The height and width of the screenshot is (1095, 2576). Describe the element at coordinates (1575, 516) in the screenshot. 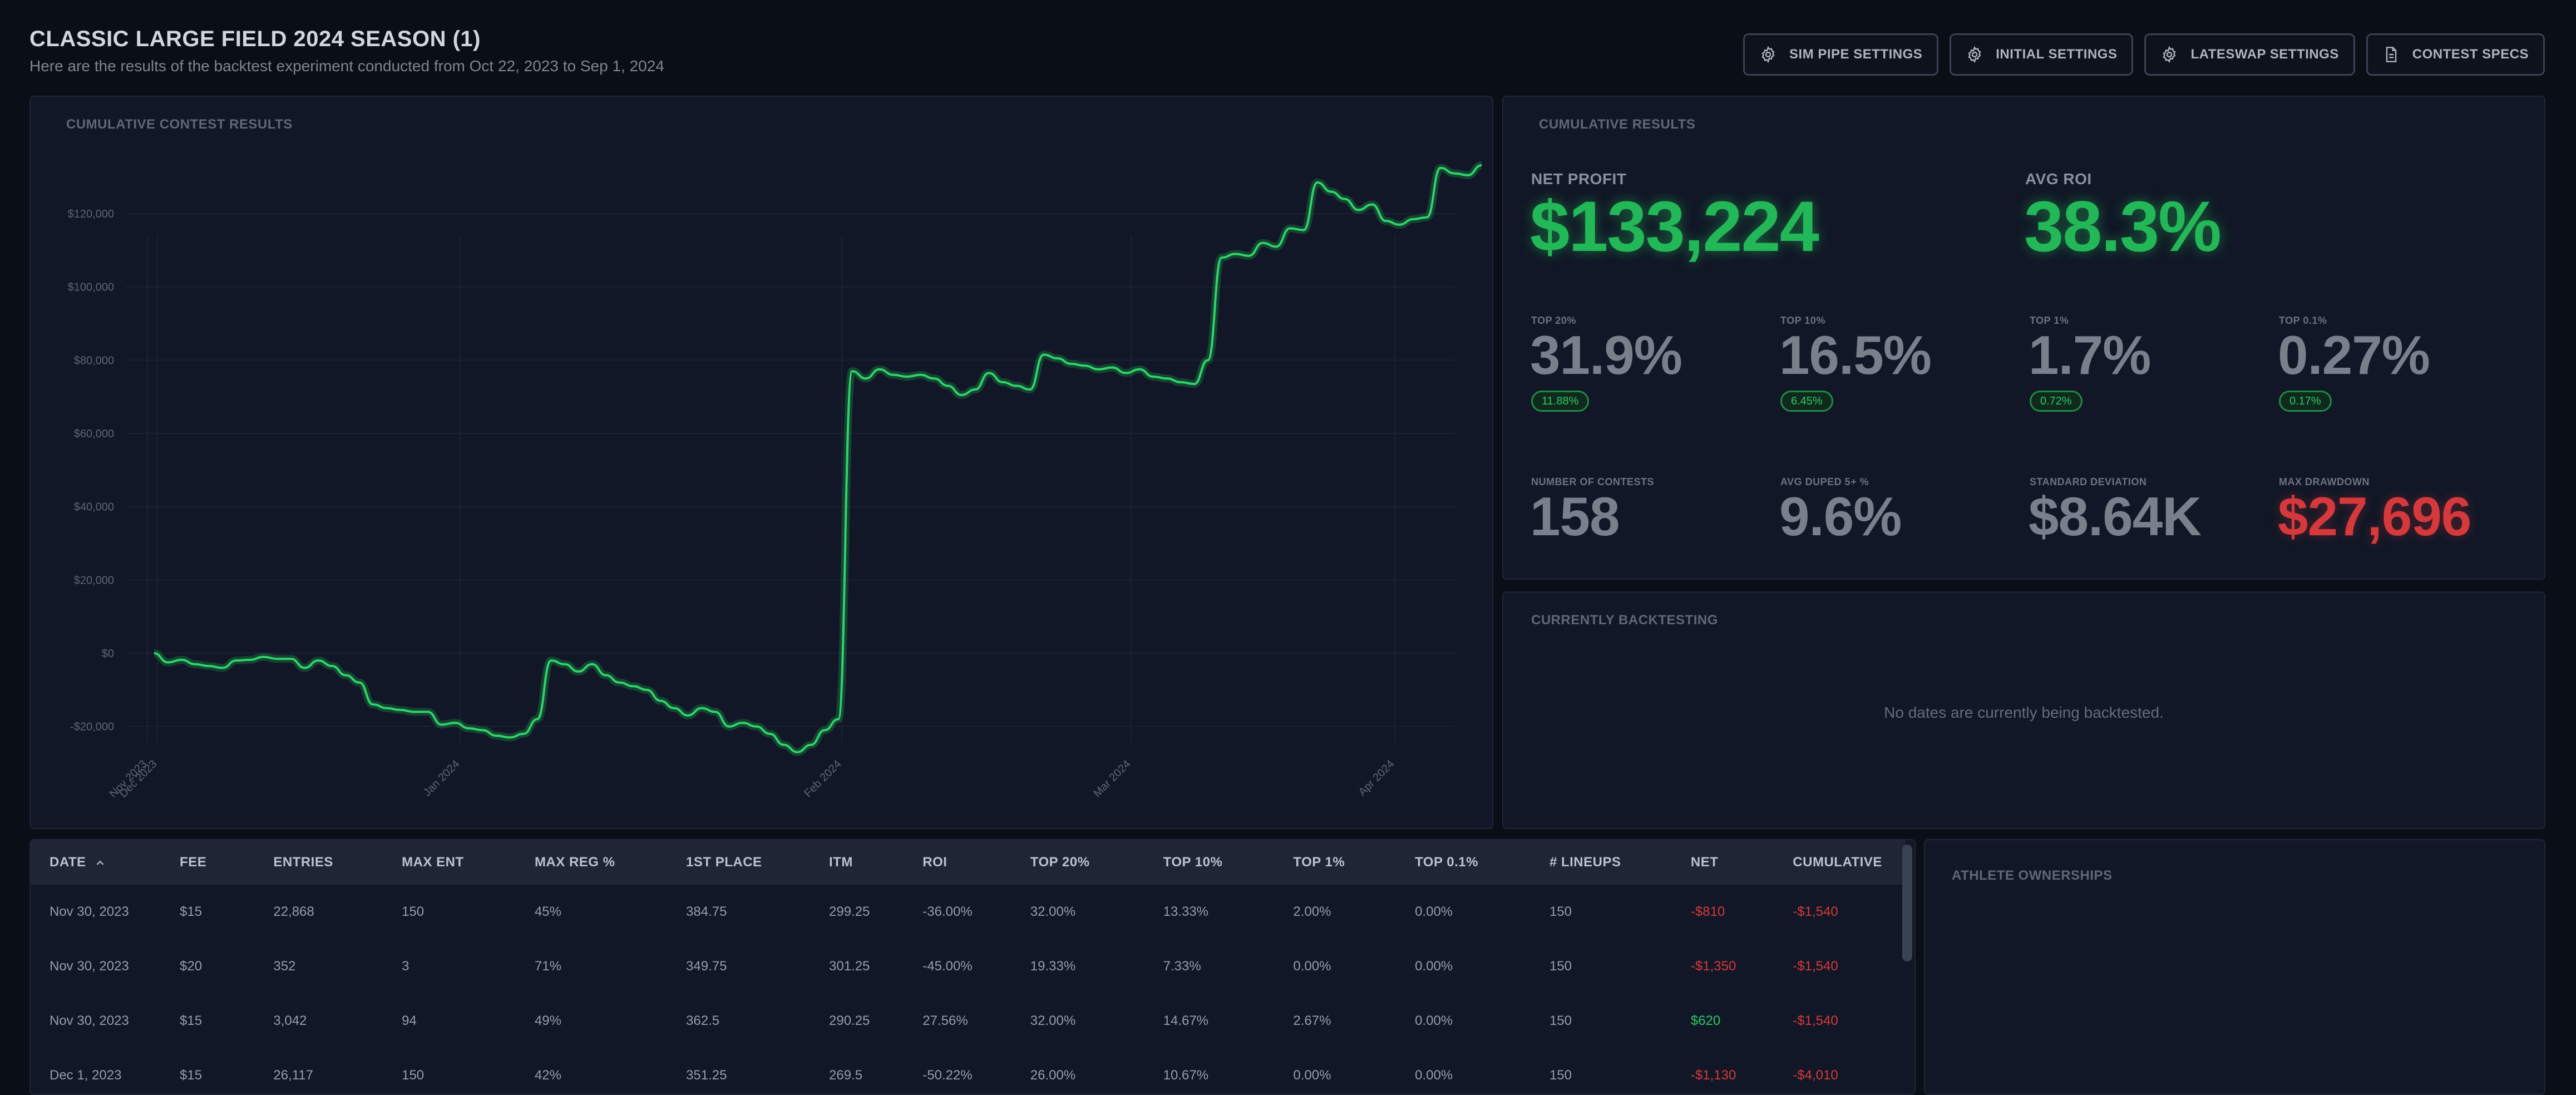

I see `number-of-contests-value: 158` at that location.